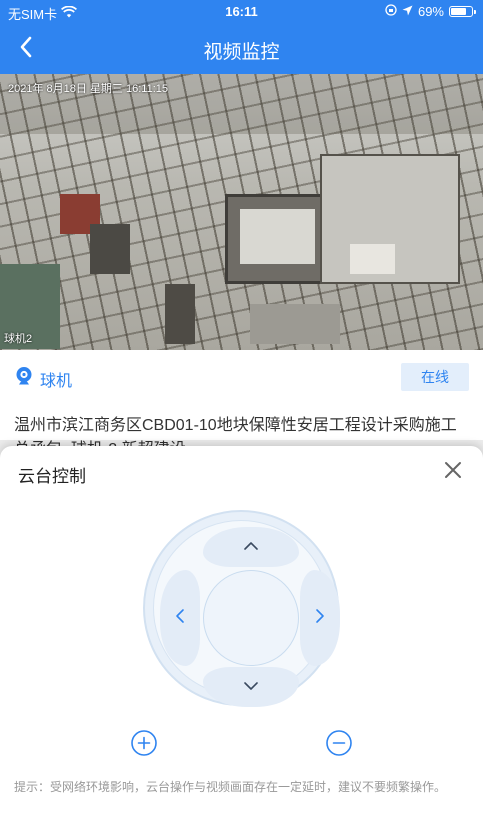  I want to click on orientation-lock-icon, so click(391, 11).